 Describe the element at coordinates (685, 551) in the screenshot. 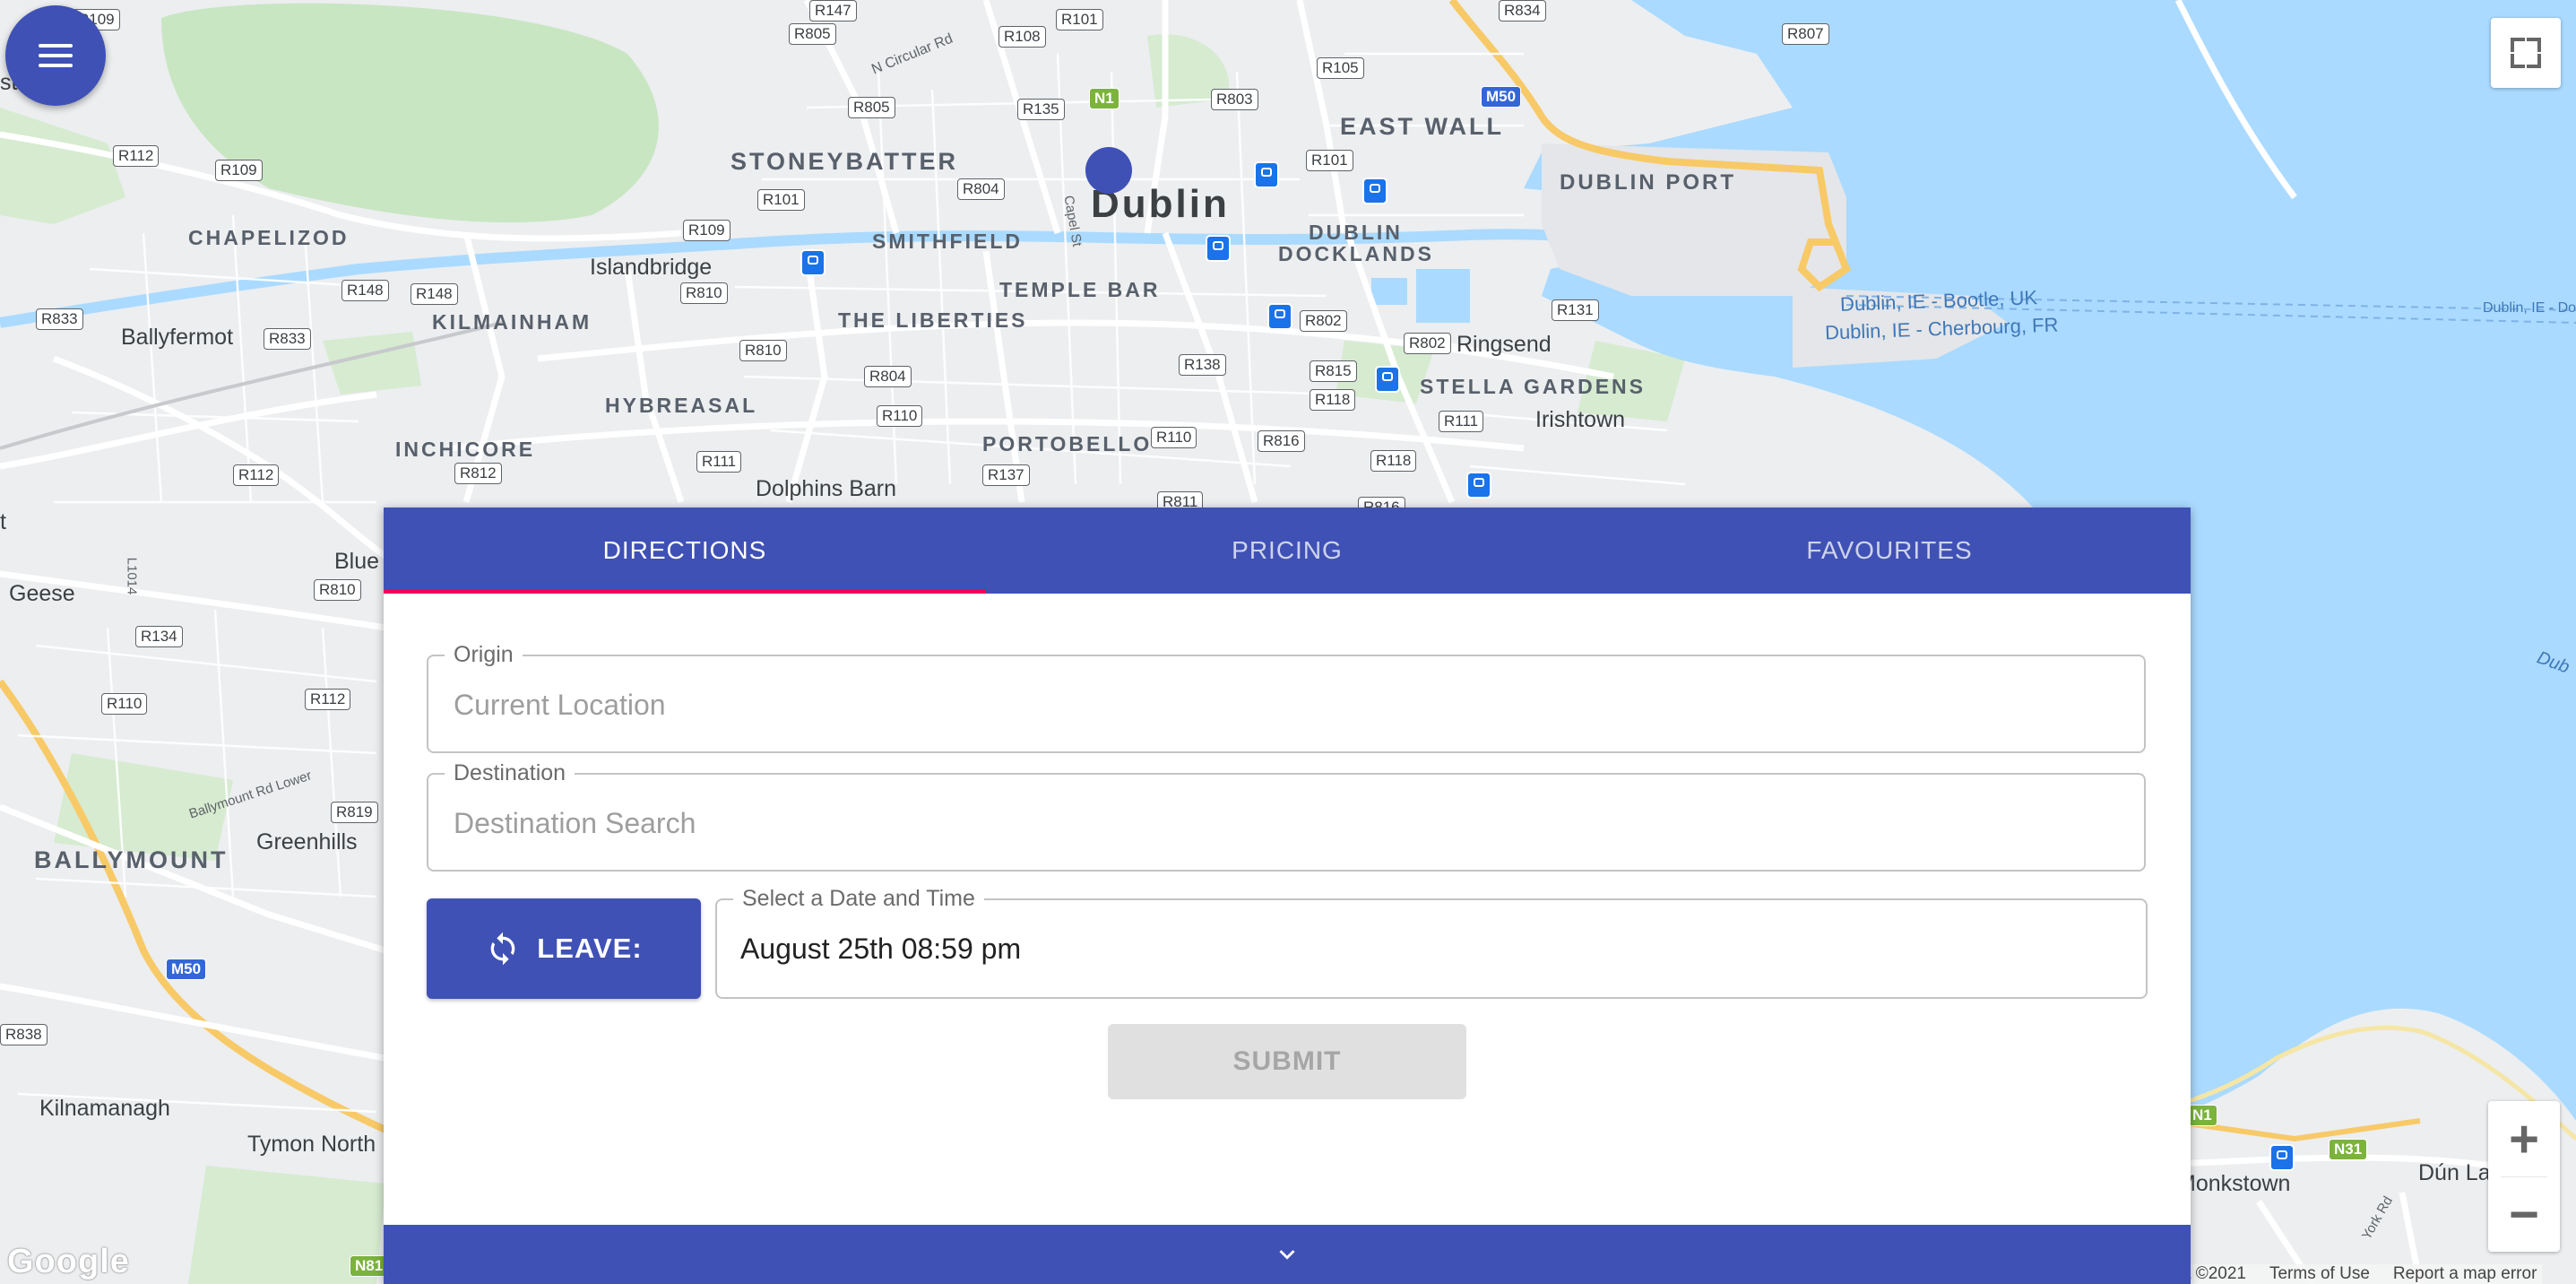

I see `tab-directions: DIRECTIONS` at that location.